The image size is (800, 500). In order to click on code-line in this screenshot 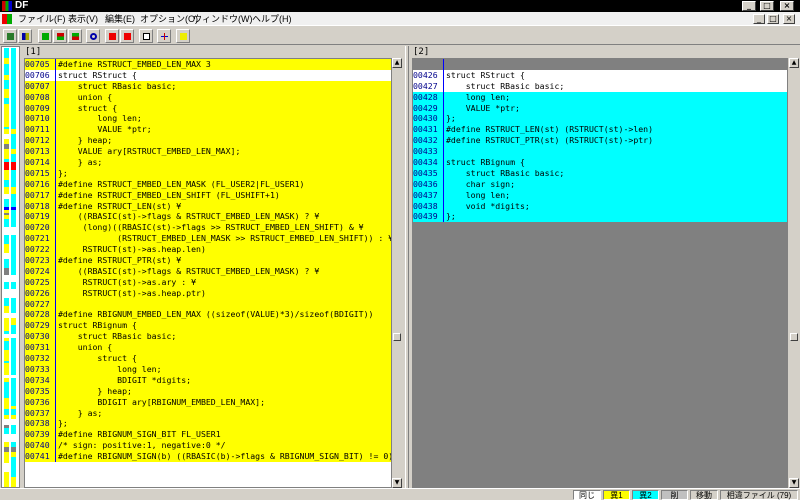, I will do `click(600, 64)`.